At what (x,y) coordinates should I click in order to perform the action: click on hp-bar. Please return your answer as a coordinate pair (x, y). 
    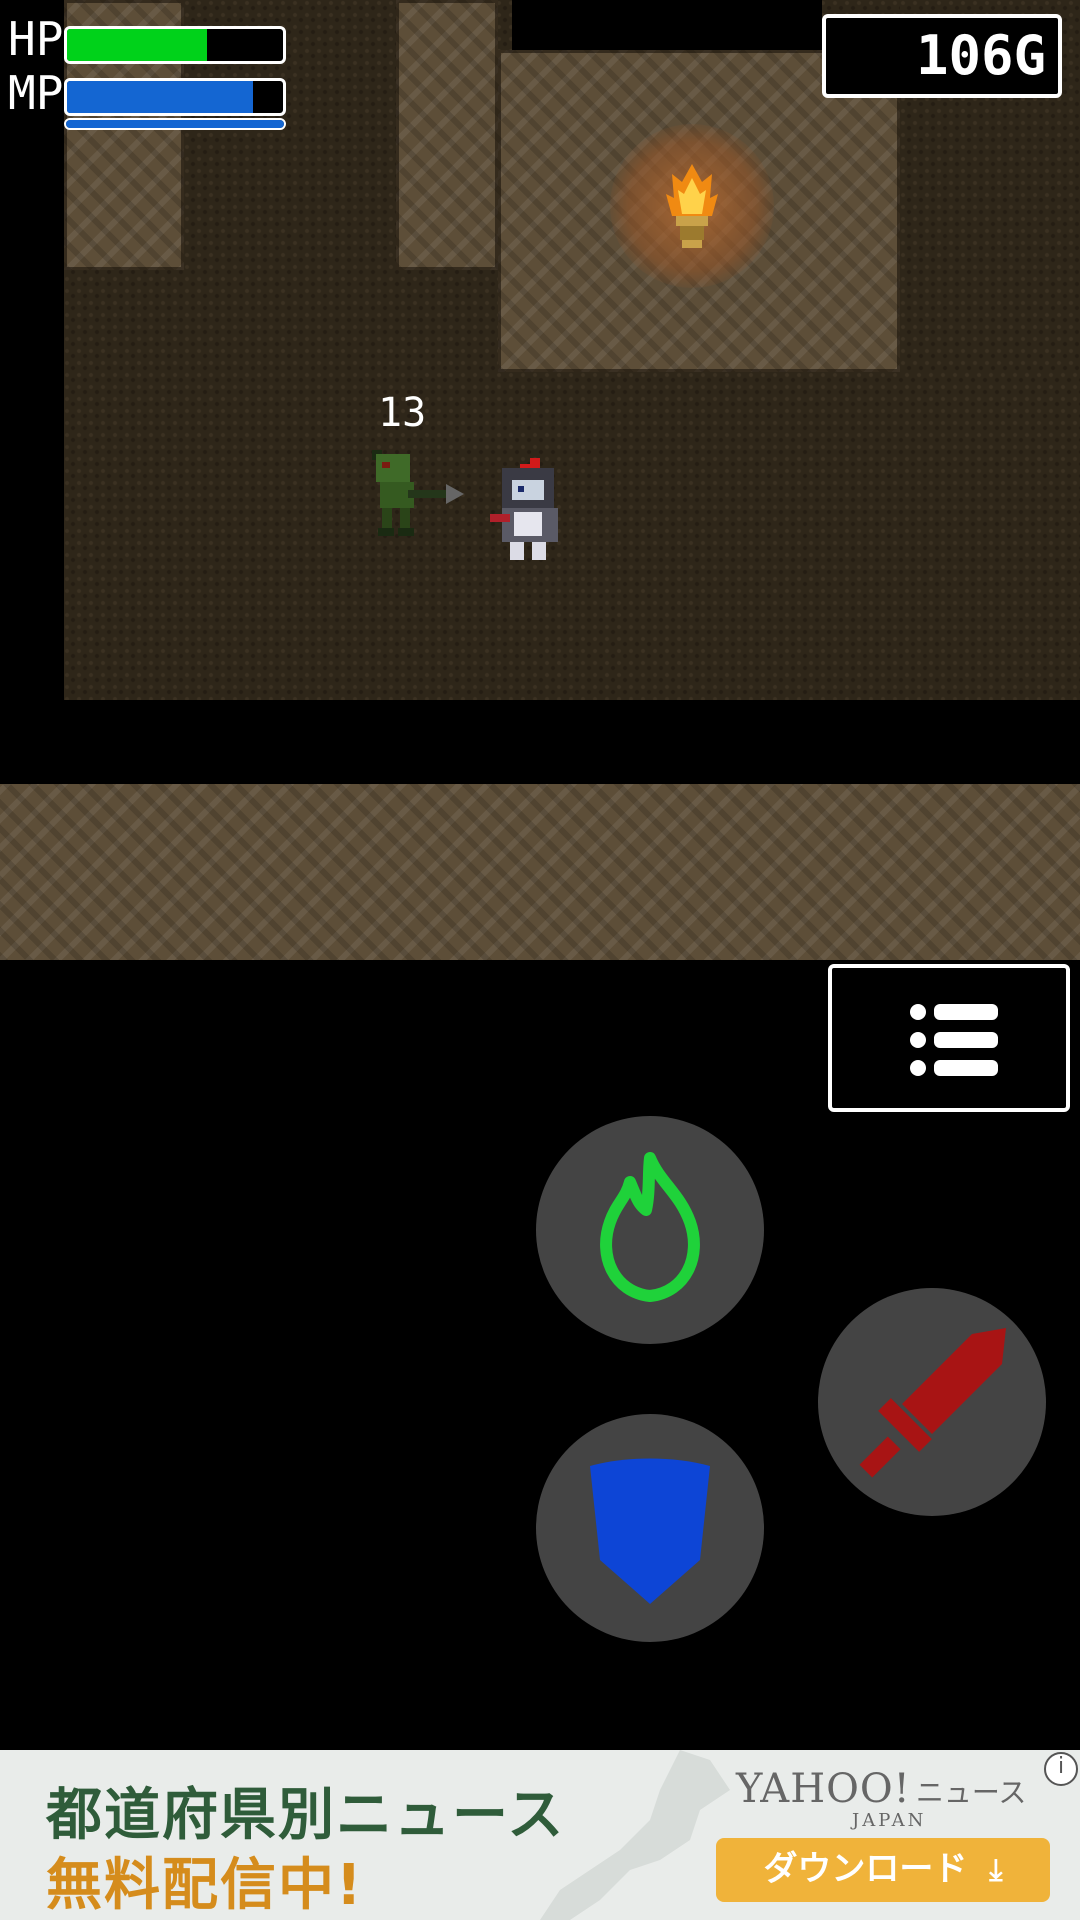
    Looking at the image, I should click on (175, 45).